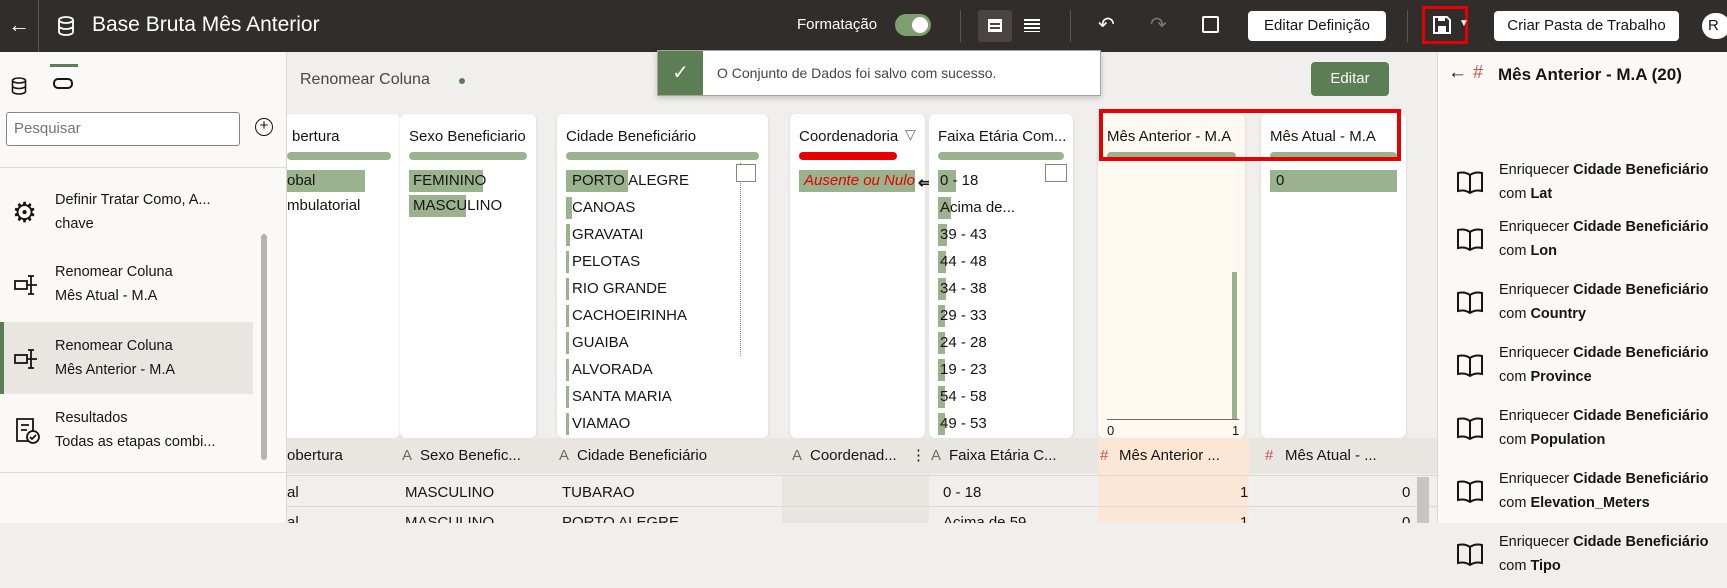 The width and height of the screenshot is (1727, 588). I want to click on create-workbook-button: Criar Pasta de Trabalho, so click(1586, 26).